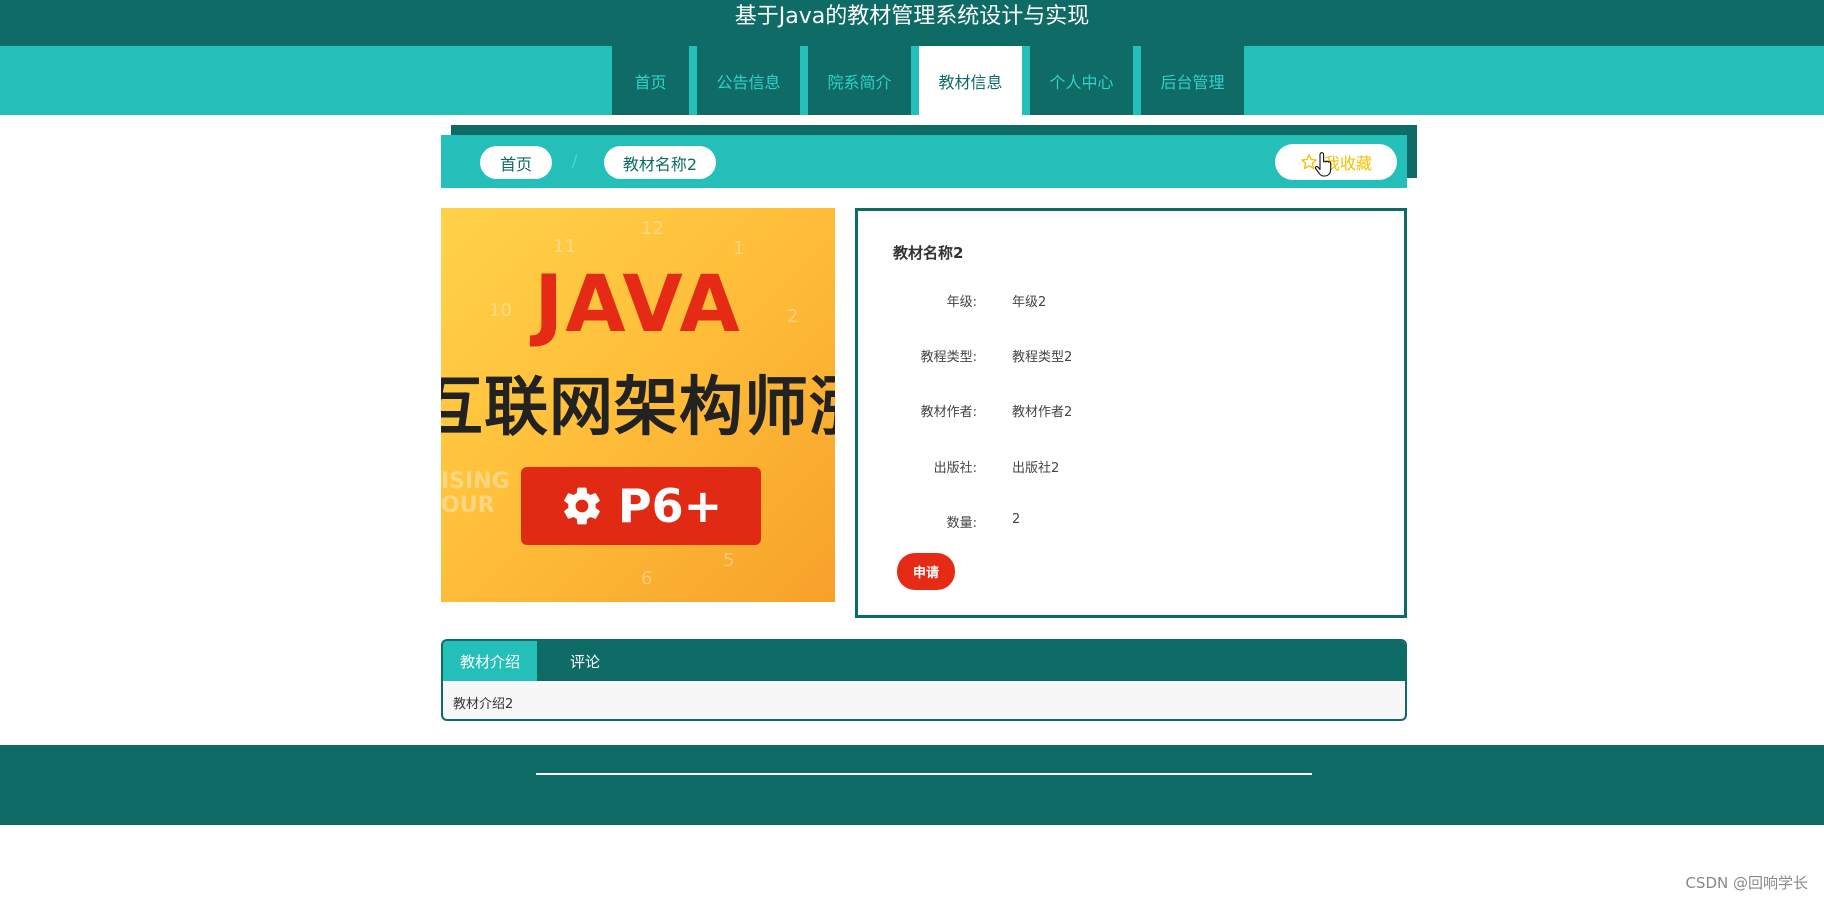  Describe the element at coordinates (650, 80) in the screenshot. I see `nav-item-home: 首页` at that location.